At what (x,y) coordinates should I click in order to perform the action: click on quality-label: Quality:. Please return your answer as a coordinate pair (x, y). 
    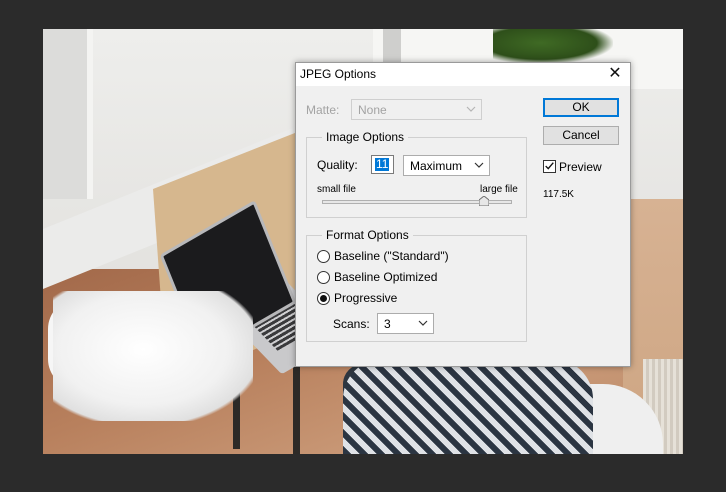
    Looking at the image, I should click on (337, 165).